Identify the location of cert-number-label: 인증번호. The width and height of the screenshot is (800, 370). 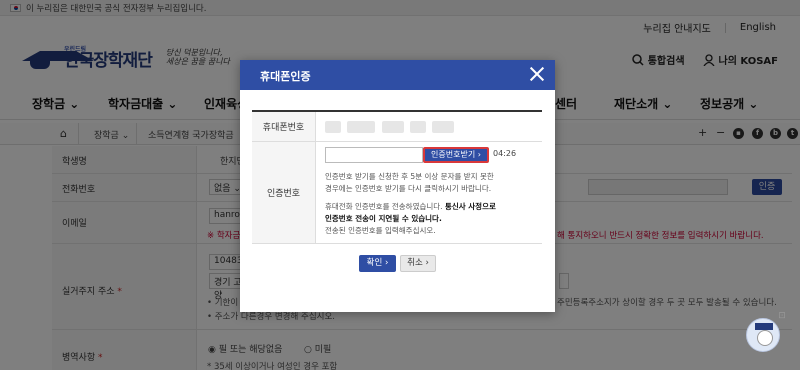
(284, 192).